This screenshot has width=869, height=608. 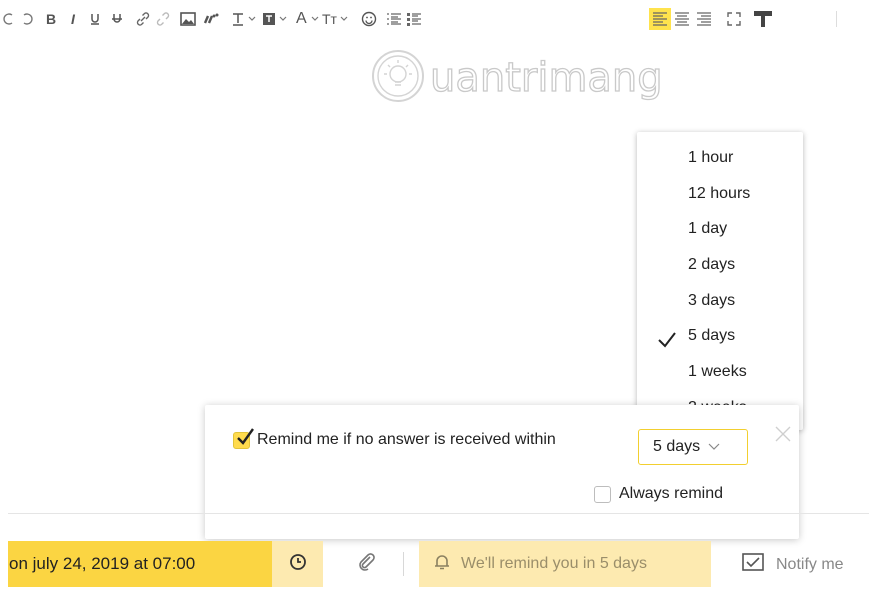 What do you see at coordinates (434, 18) in the screenshot?
I see `editor-toolbar: B I A Tт` at bounding box center [434, 18].